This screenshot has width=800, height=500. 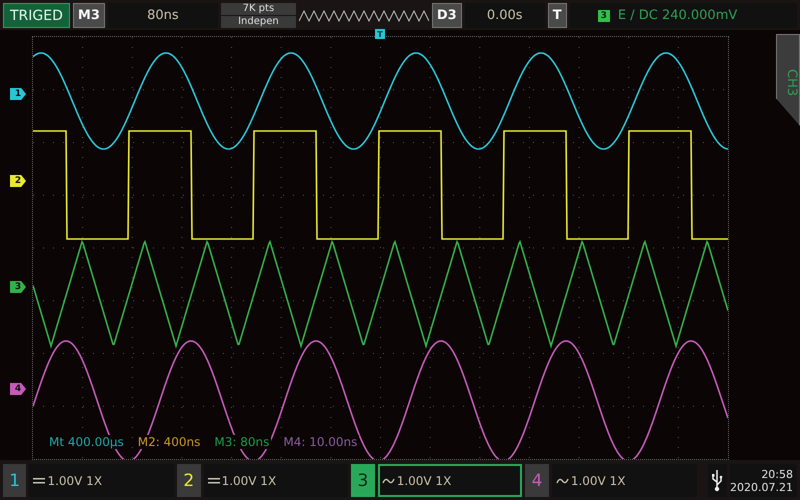 What do you see at coordinates (604, 16) in the screenshot?
I see `trigger-source-badge: 3` at bounding box center [604, 16].